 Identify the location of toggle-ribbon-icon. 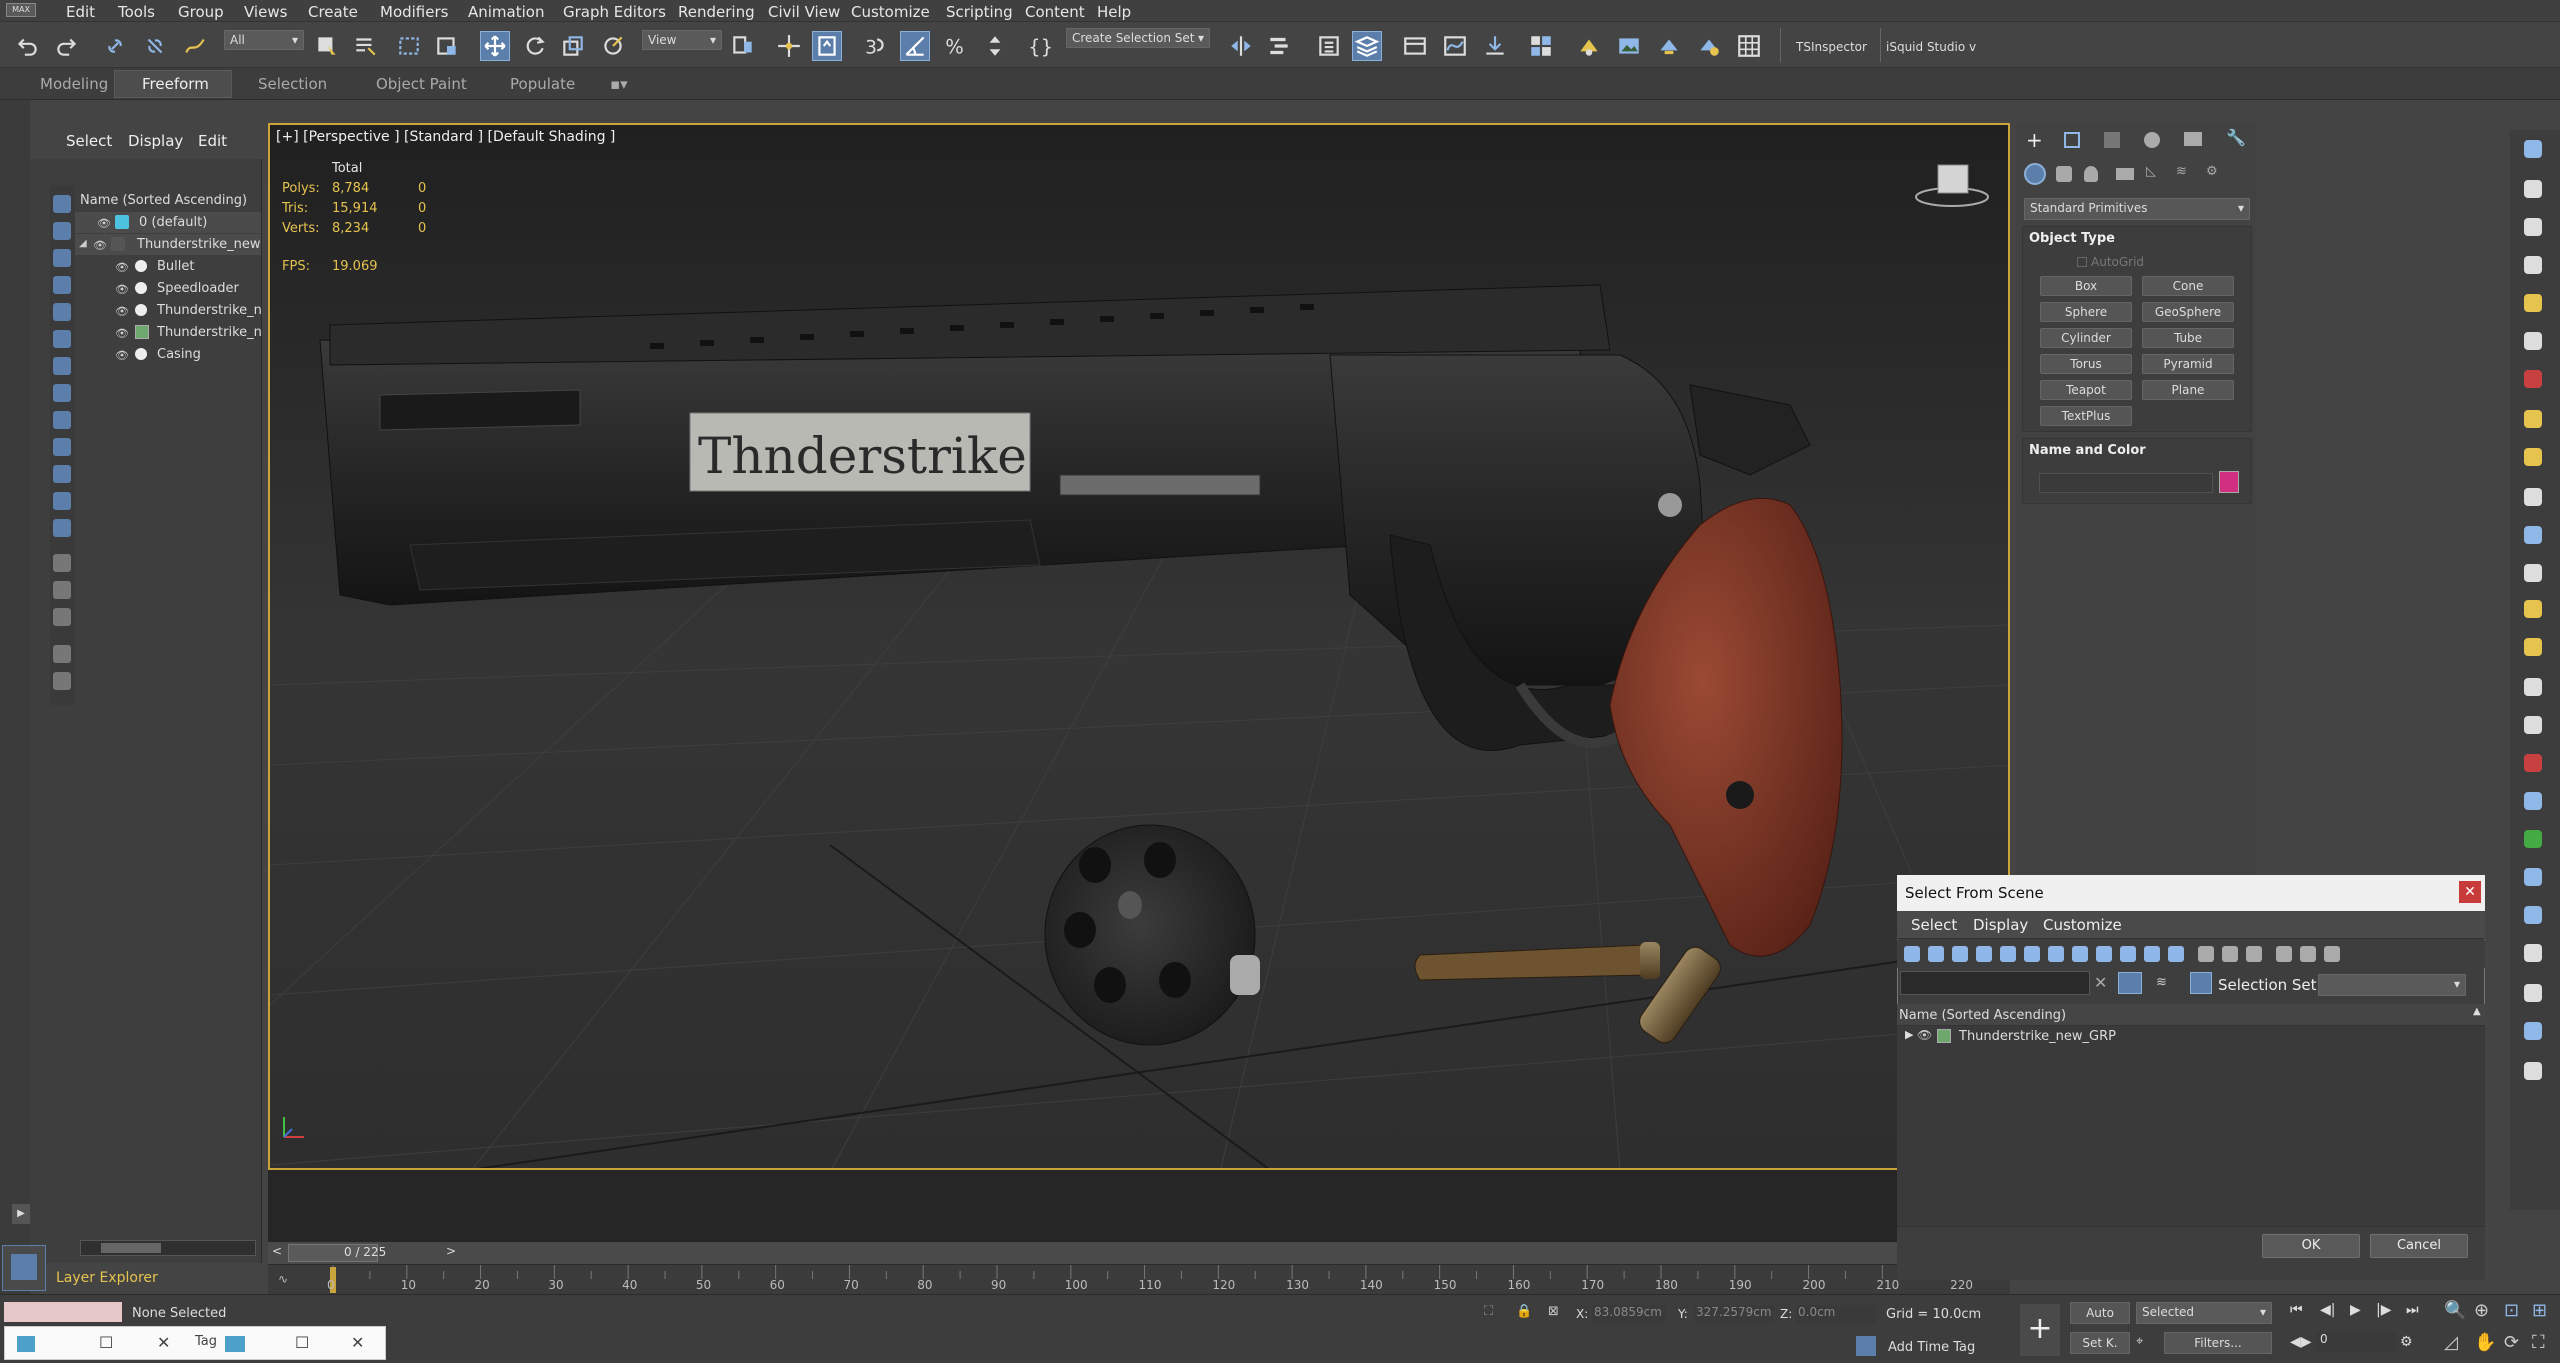
(1415, 46).